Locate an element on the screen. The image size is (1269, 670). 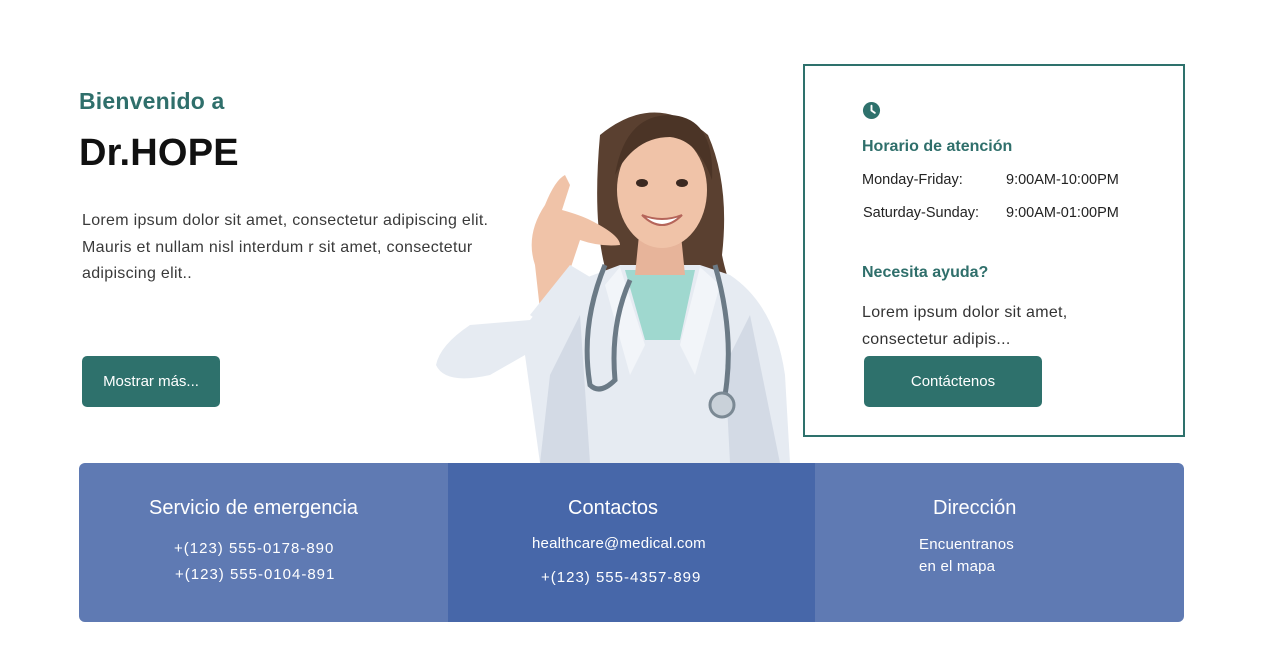
doctor-image is located at coordinates (613, 287).